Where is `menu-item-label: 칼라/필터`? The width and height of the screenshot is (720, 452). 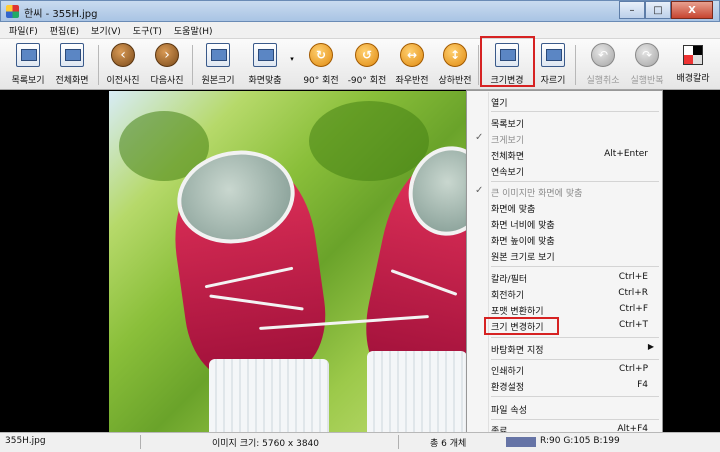
menu-item-label: 칼라/필터 is located at coordinates (509, 280).